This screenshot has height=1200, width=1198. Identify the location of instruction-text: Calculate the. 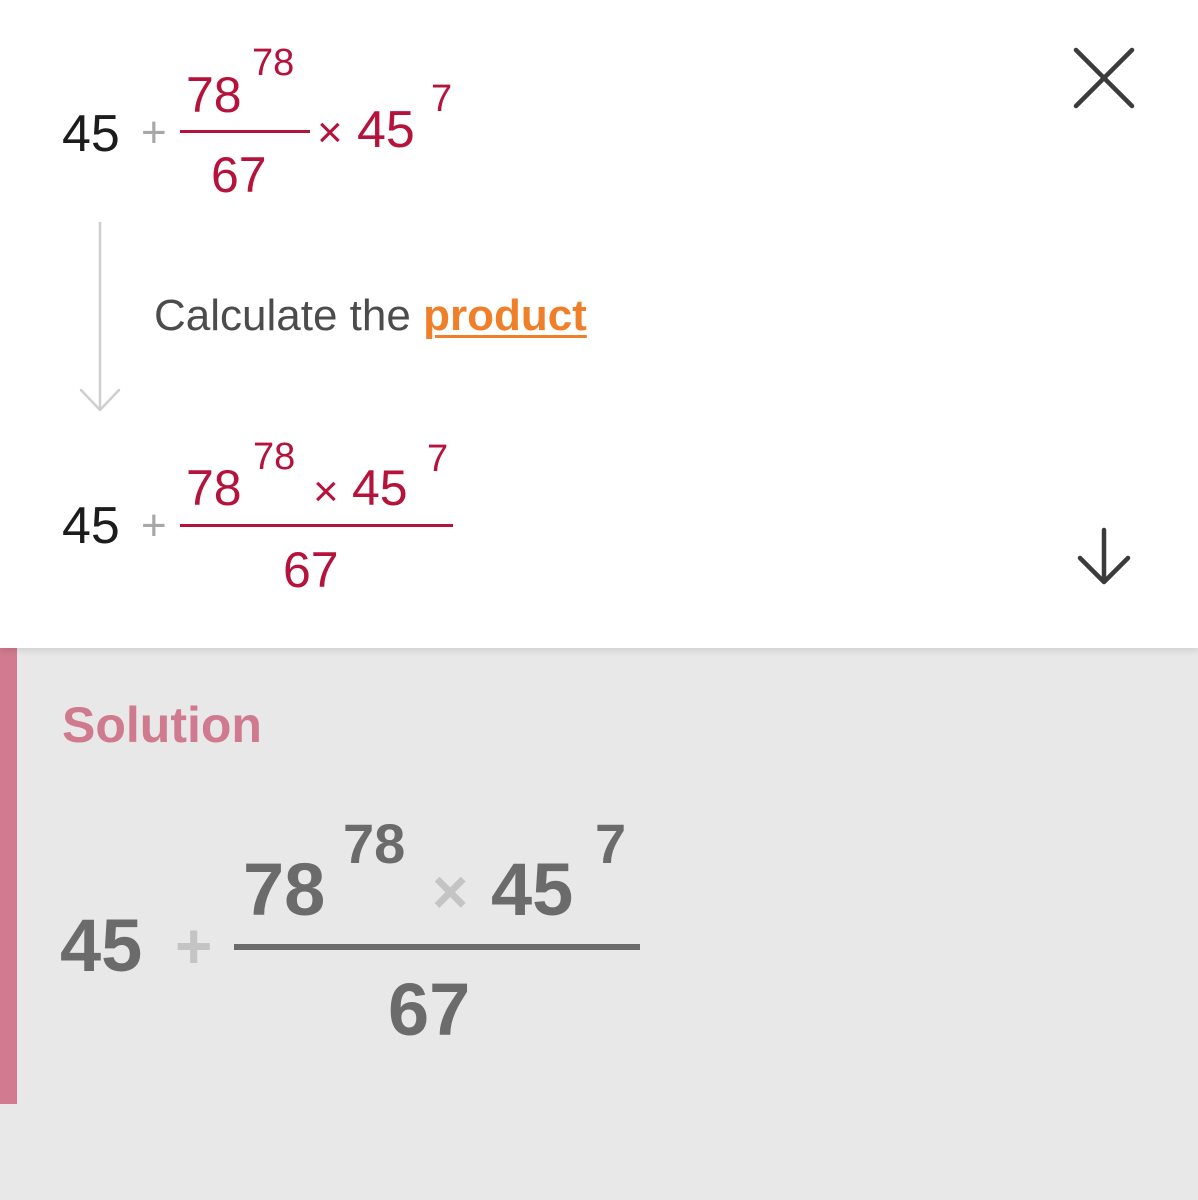
(289, 315).